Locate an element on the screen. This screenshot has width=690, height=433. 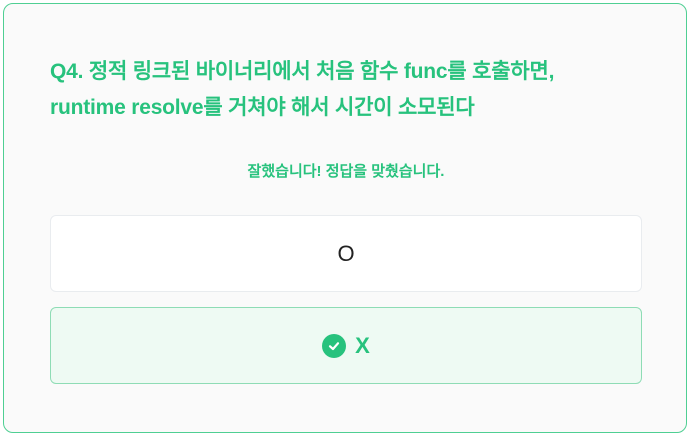
check-circle-icon is located at coordinates (334, 345).